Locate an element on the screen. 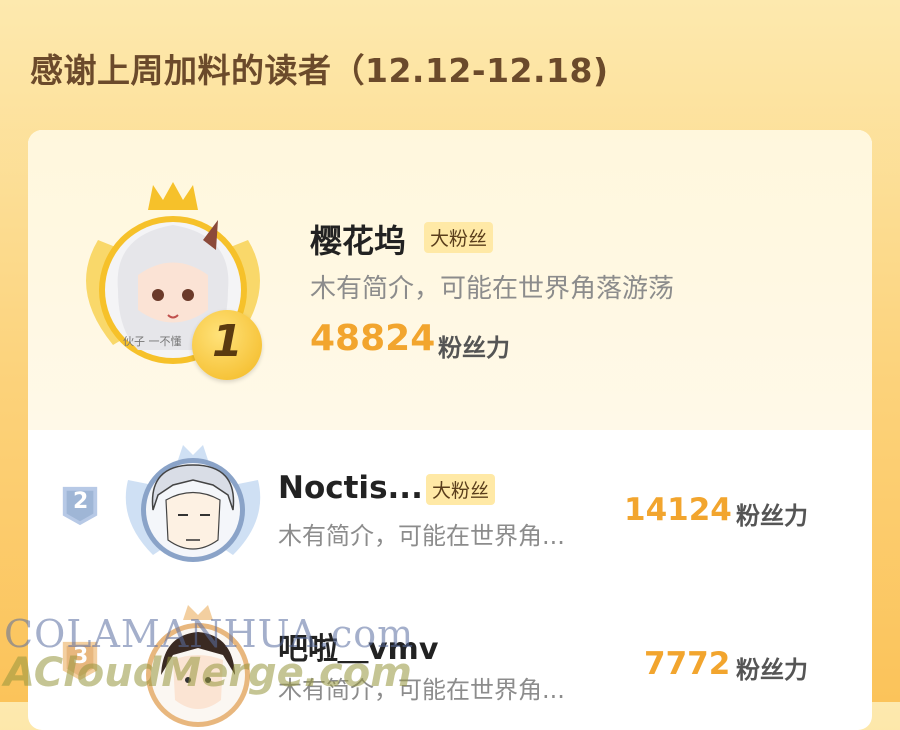 The height and width of the screenshot is (730, 900). rank1-number: 1 is located at coordinates (227, 341).